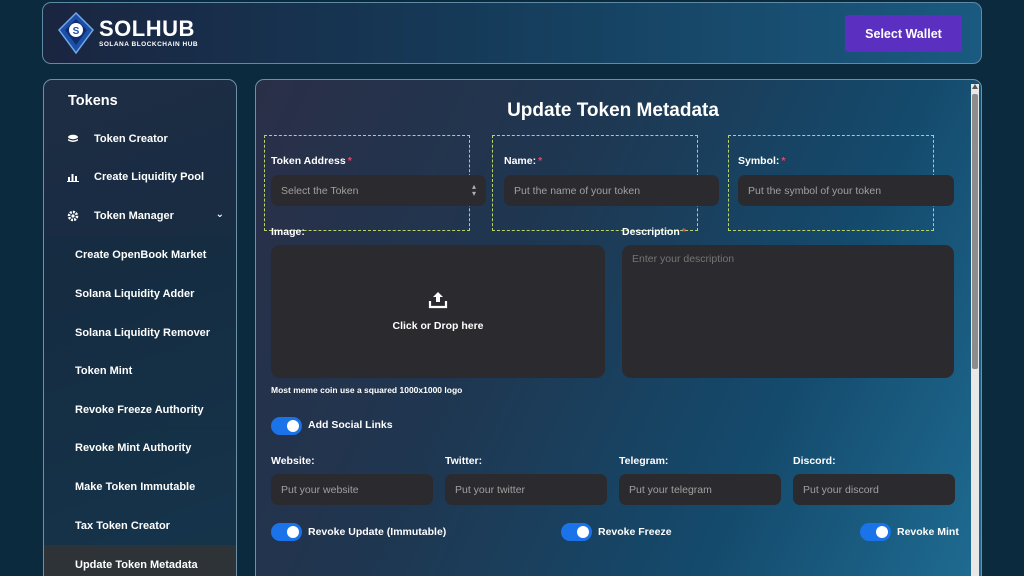 Image resolution: width=1024 pixels, height=576 pixels. What do you see at coordinates (975, 86) in the screenshot?
I see `scroll-up-icon` at bounding box center [975, 86].